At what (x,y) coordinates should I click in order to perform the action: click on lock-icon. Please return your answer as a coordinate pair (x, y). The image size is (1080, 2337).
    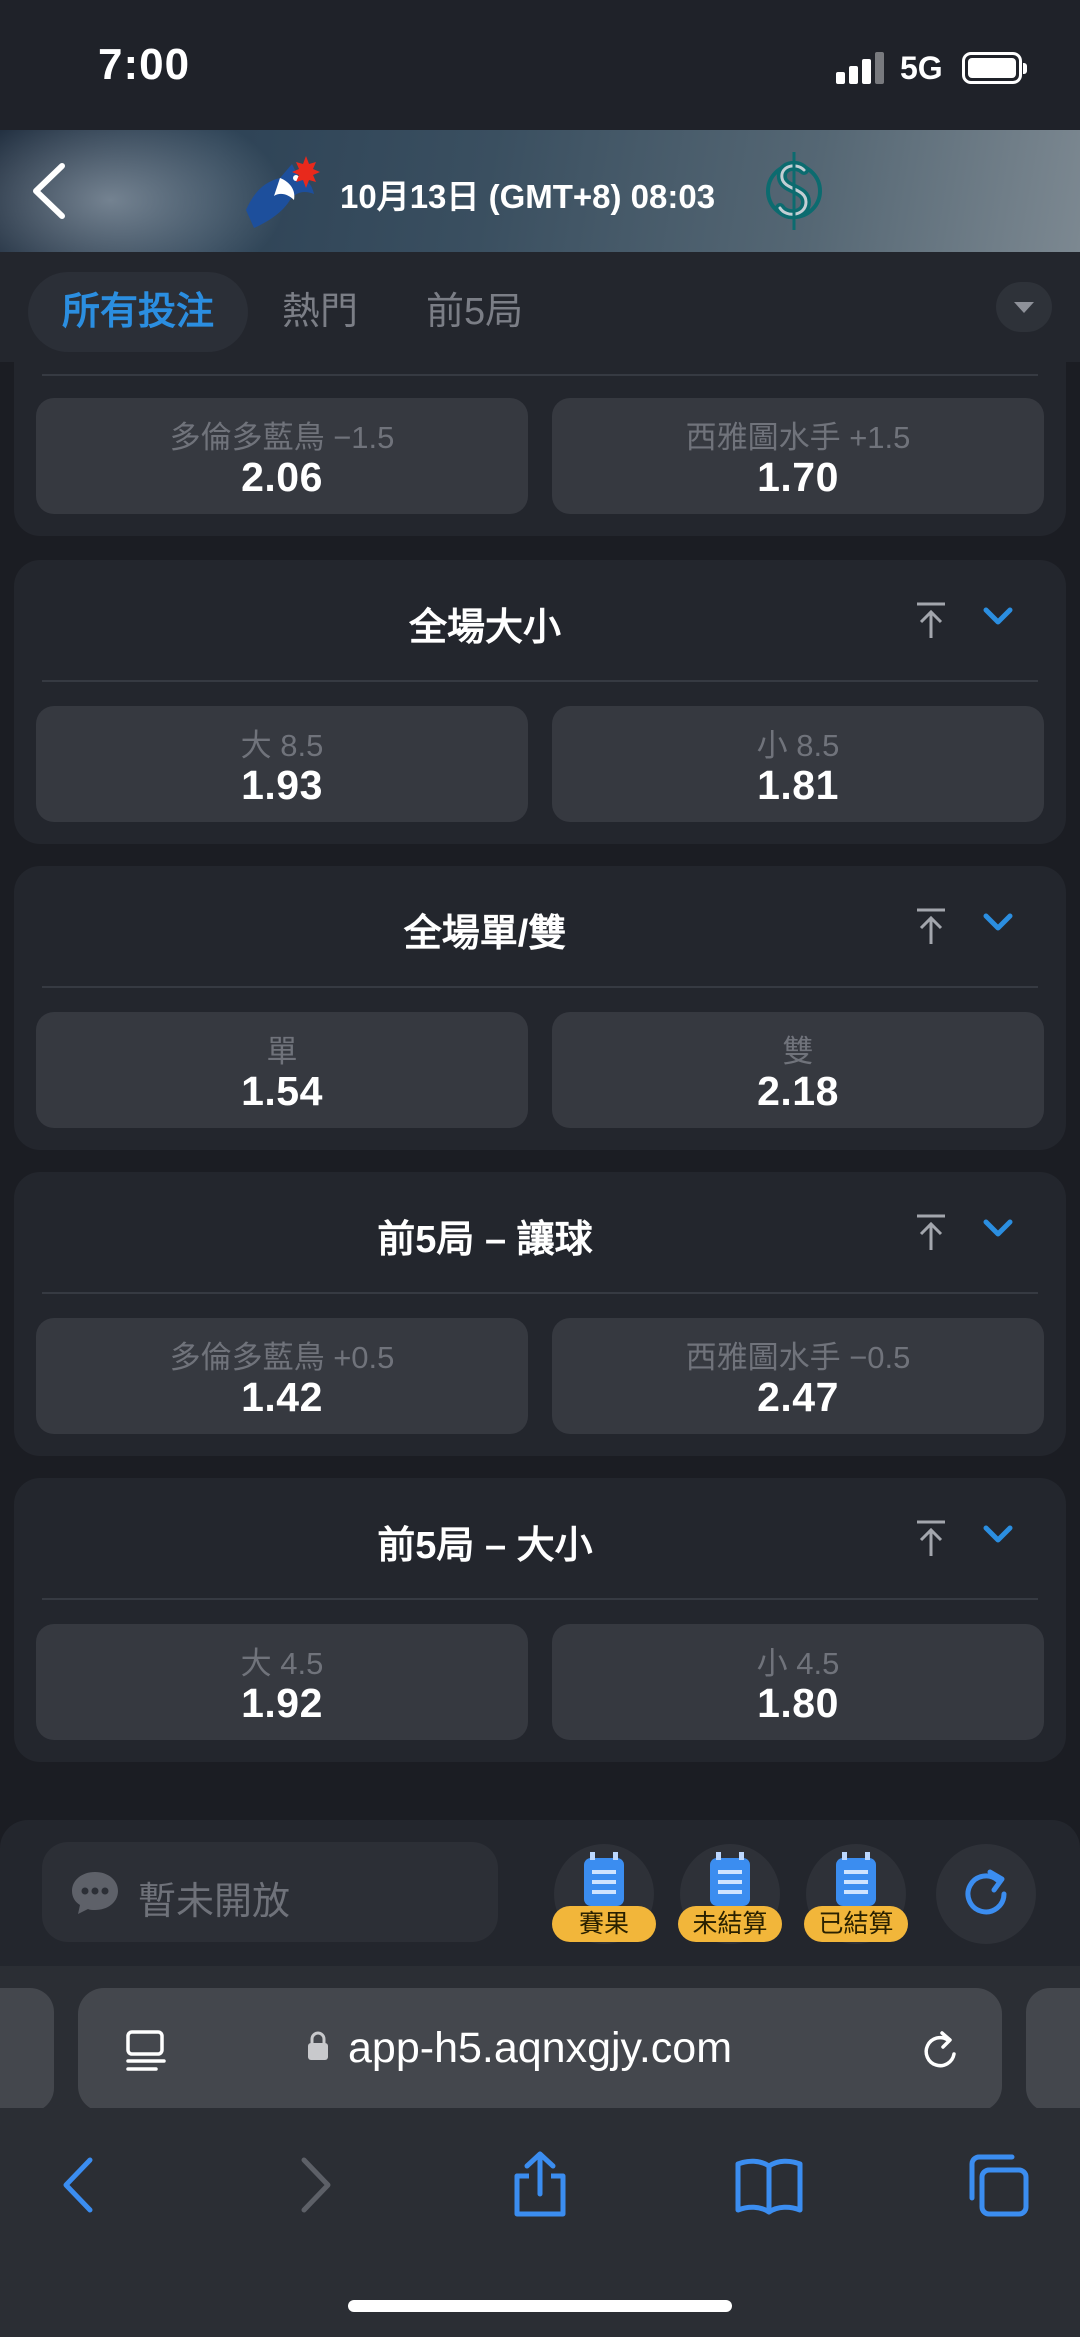
    Looking at the image, I should click on (318, 2045).